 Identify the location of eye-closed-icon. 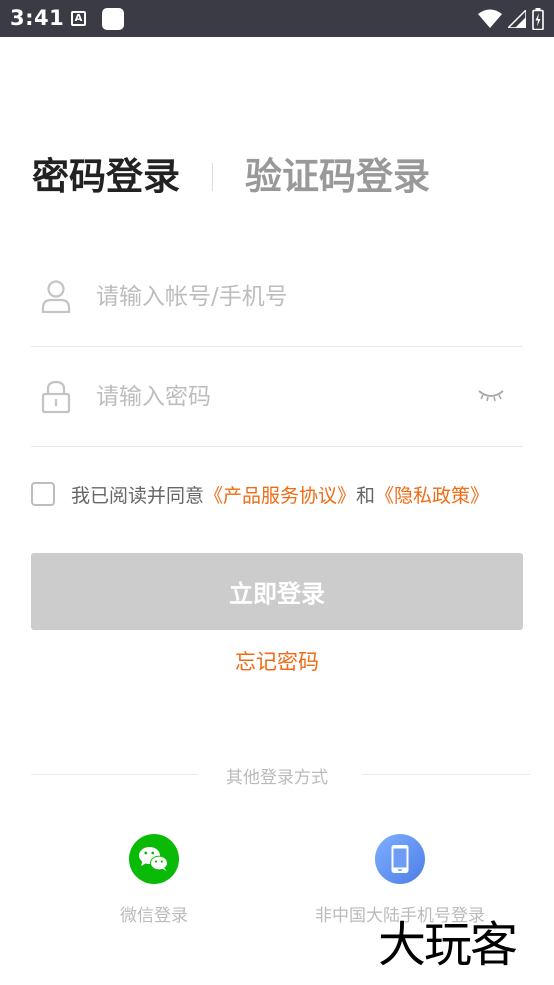
(491, 396).